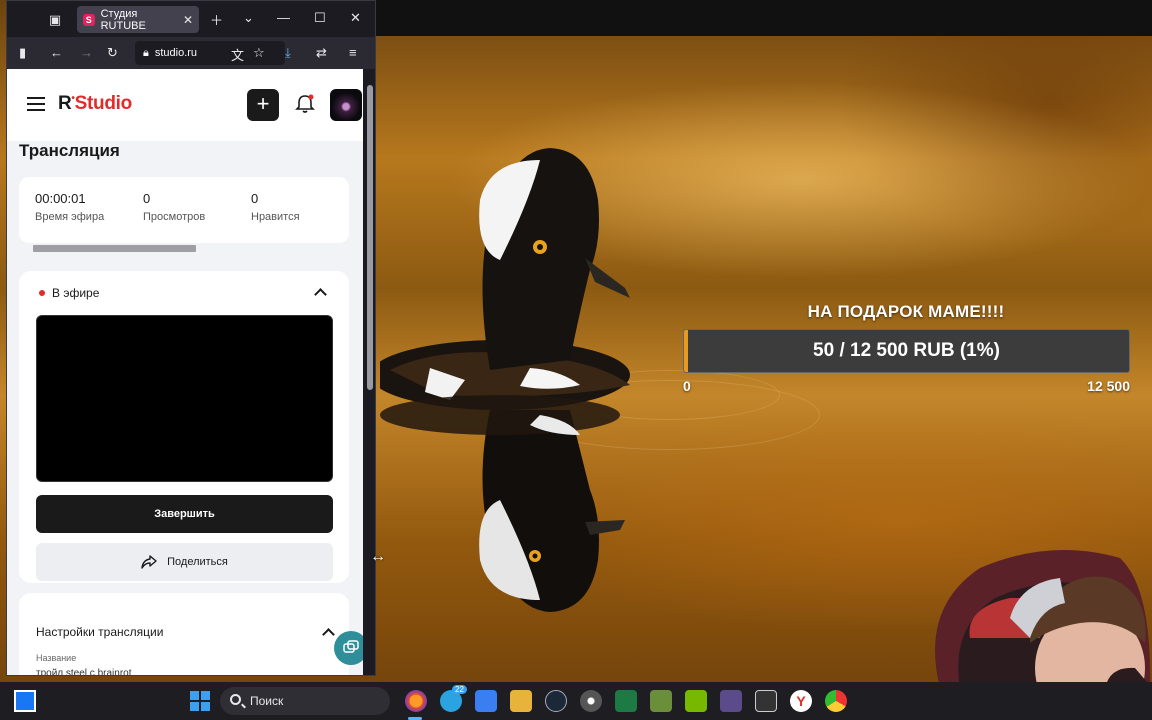 This screenshot has height=720, width=1152. Describe the element at coordinates (801, 701) in the screenshot. I see `yandex-icon: Y` at that location.